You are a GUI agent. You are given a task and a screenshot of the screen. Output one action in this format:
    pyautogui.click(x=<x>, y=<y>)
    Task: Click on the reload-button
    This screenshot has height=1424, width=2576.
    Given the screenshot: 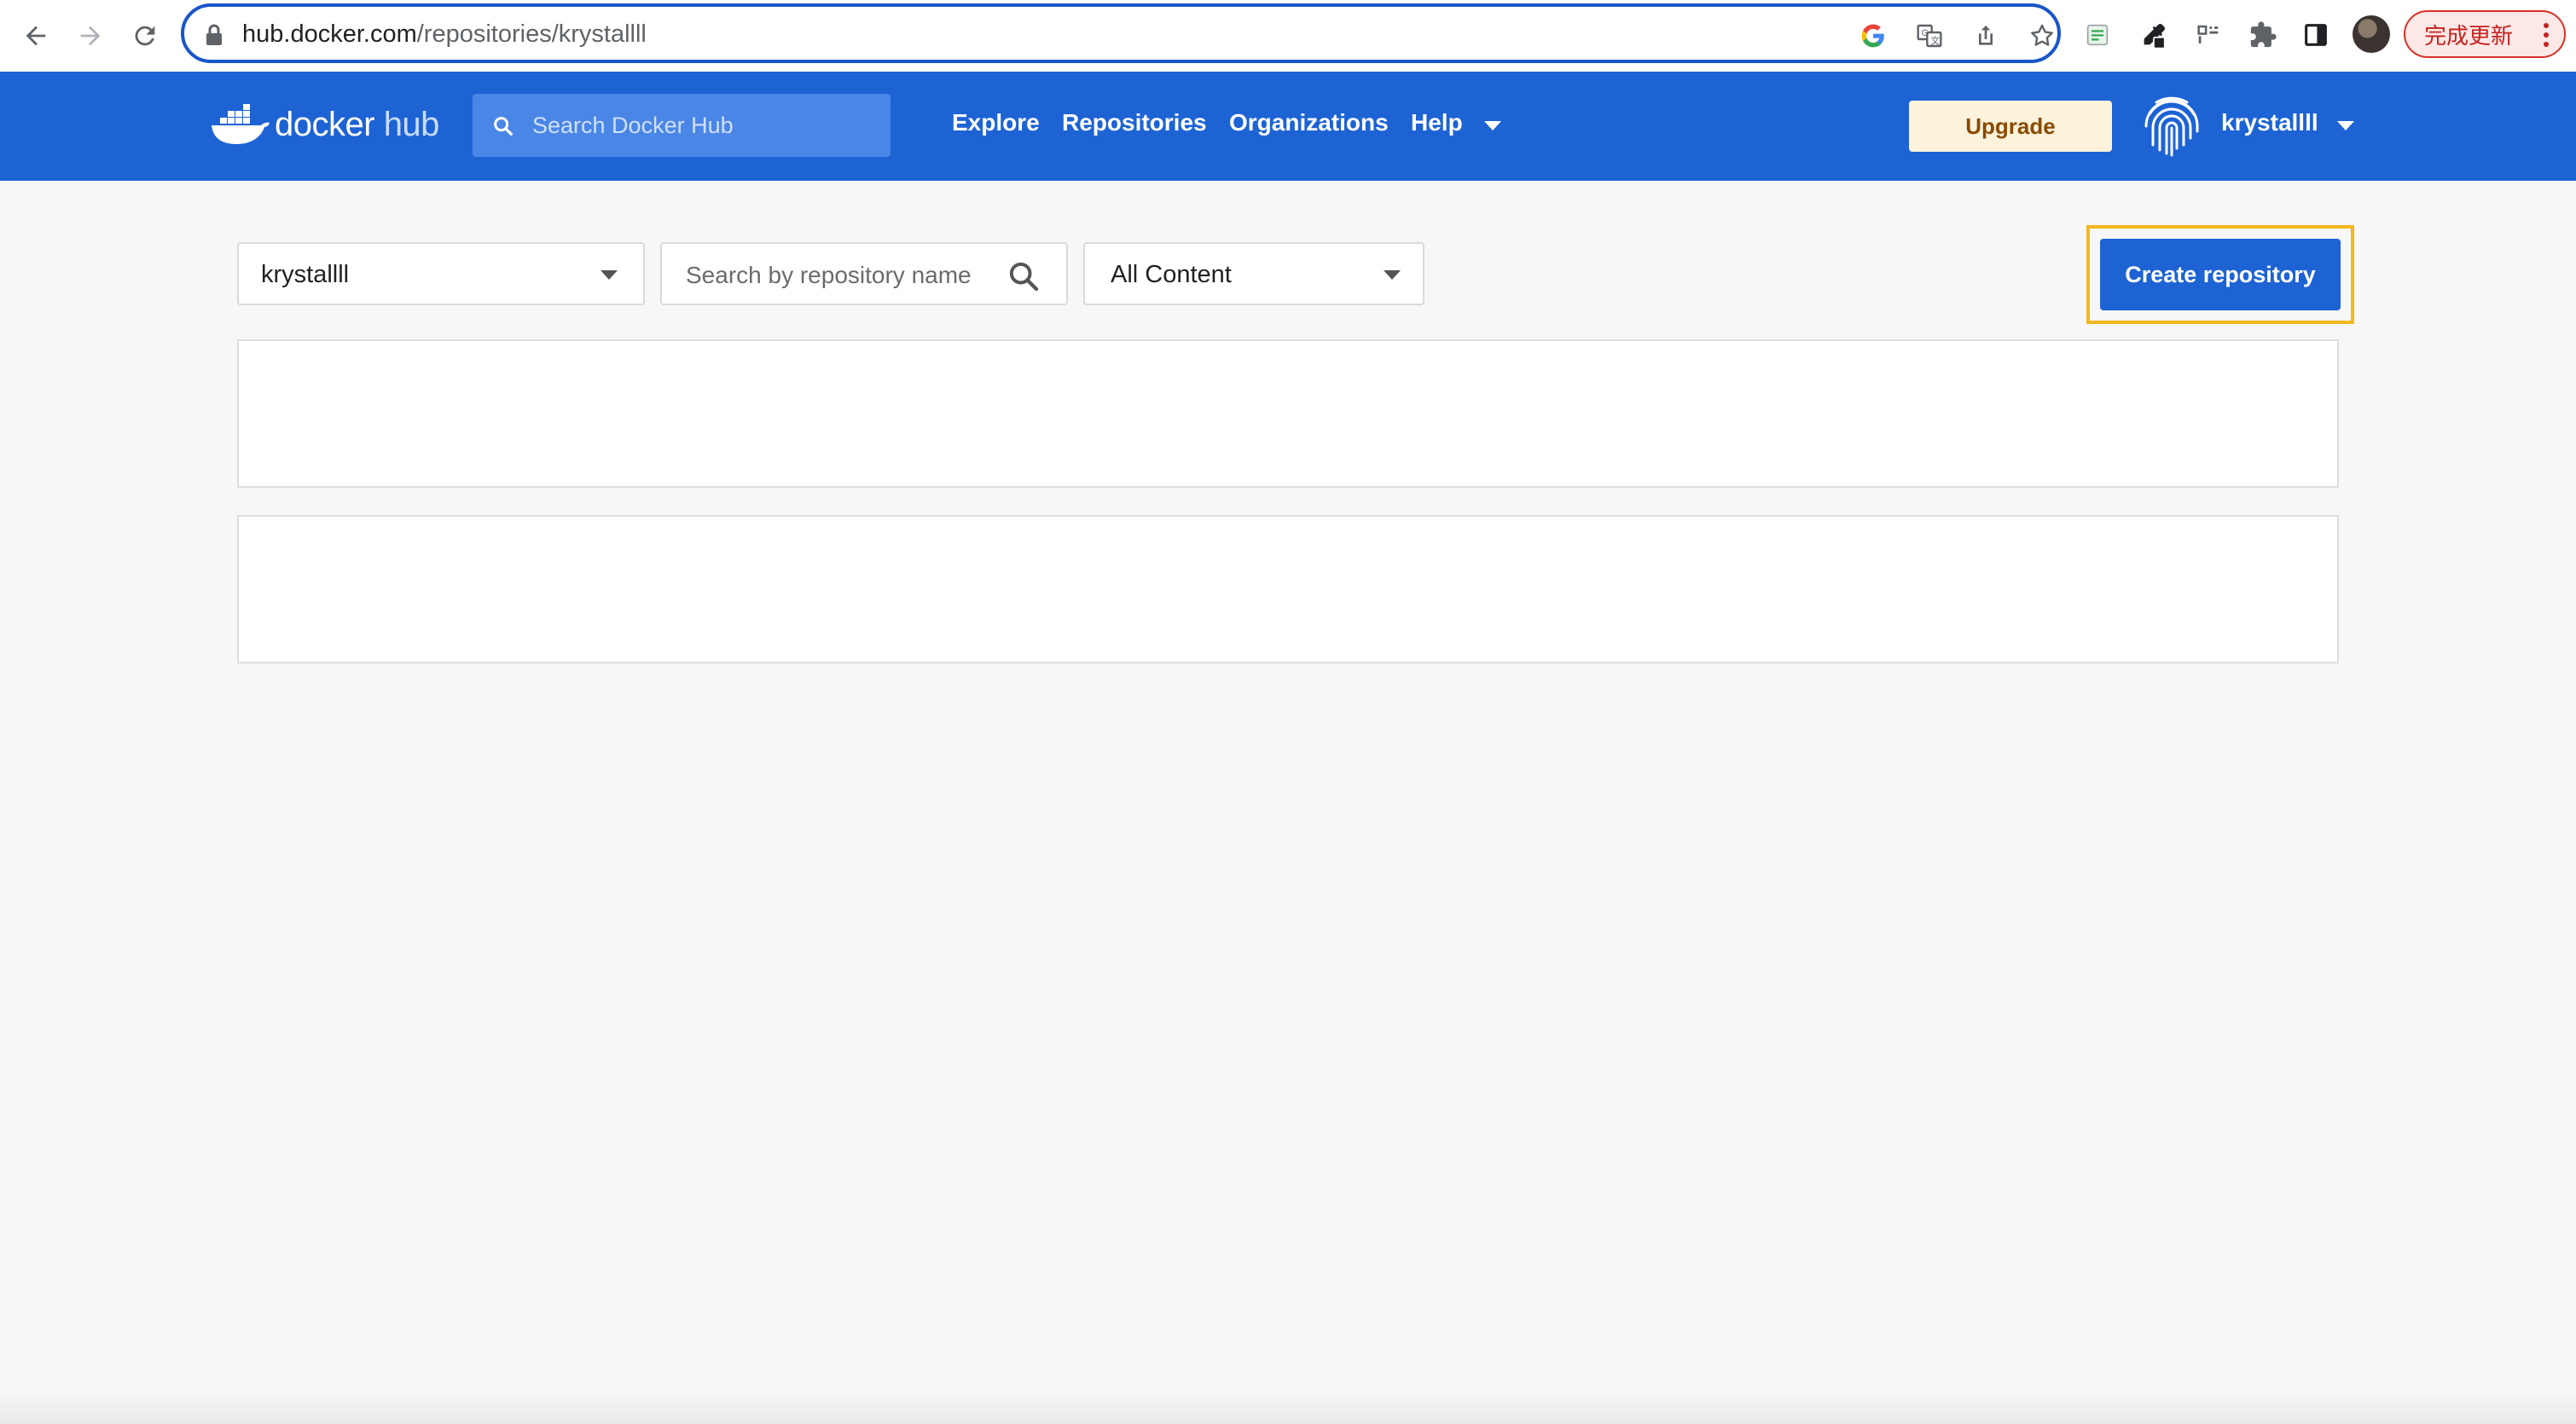 What is the action you would take?
    pyautogui.click(x=145, y=35)
    